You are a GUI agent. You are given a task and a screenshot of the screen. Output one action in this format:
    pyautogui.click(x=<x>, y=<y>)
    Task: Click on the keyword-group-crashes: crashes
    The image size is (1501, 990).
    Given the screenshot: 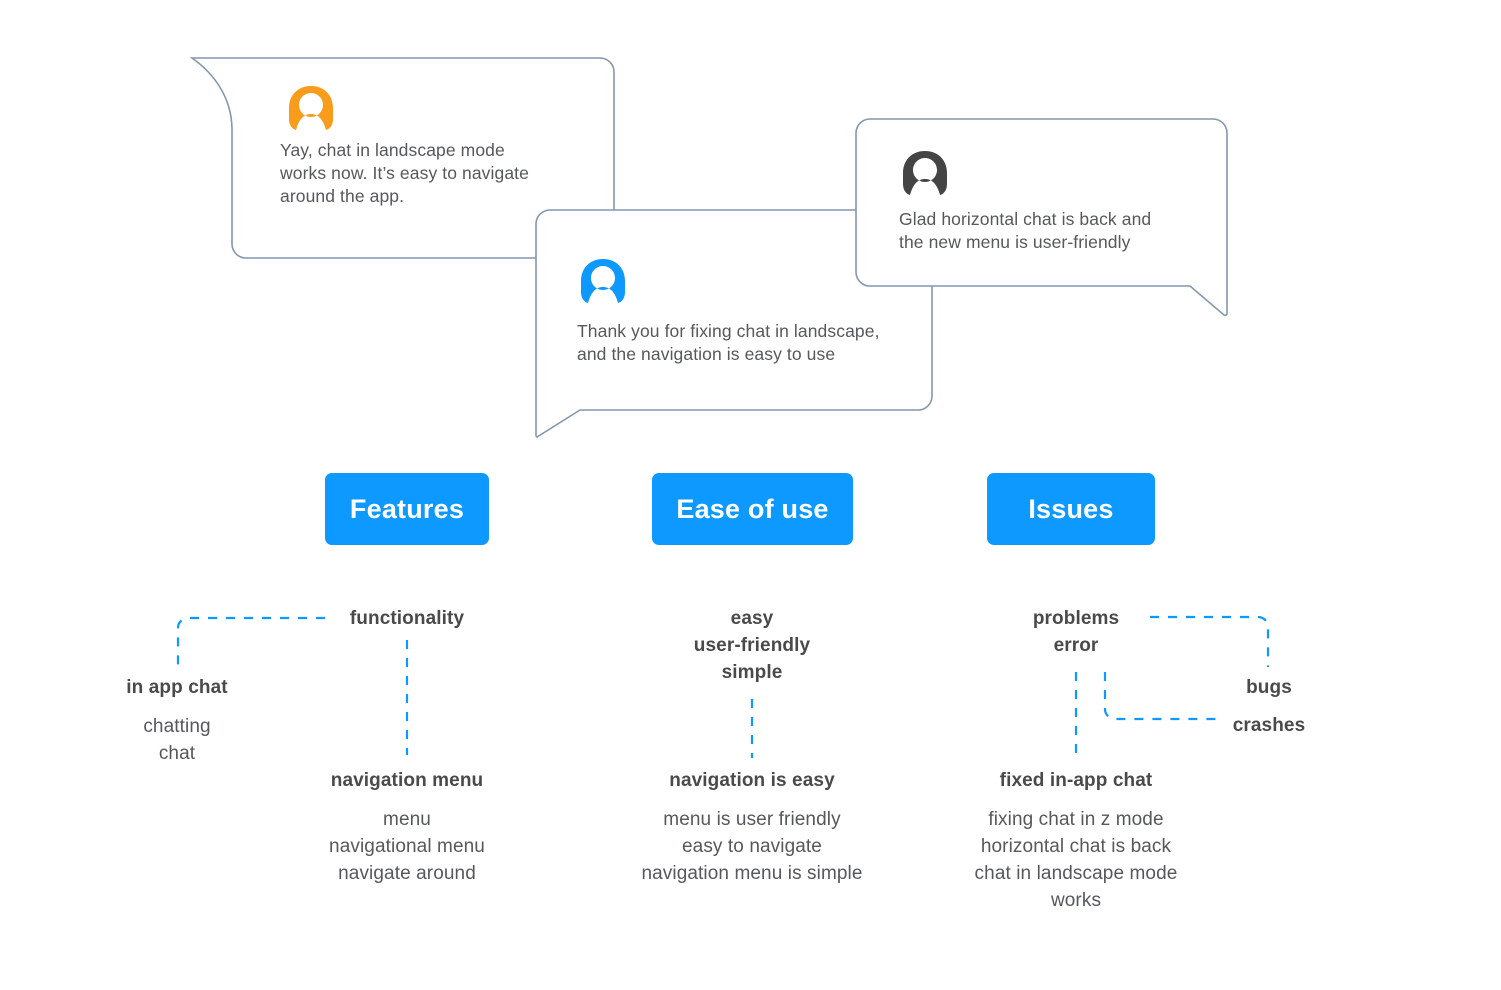 What is the action you would take?
    pyautogui.click(x=1269, y=725)
    